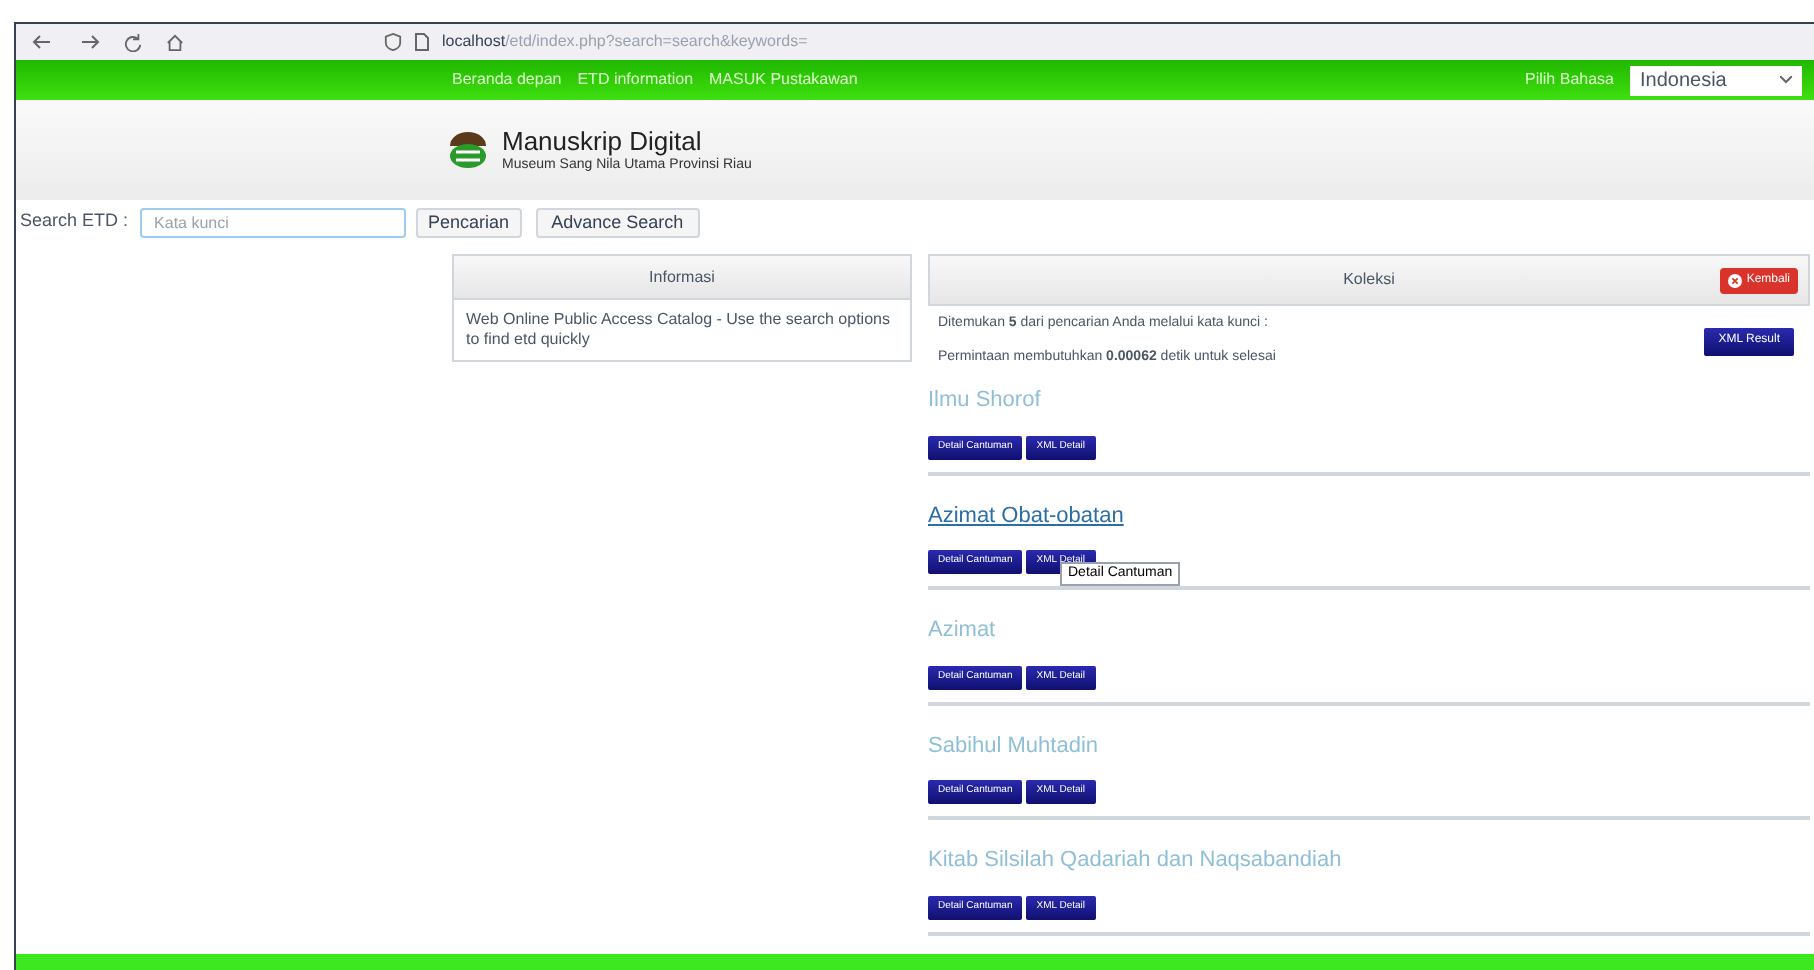  I want to click on site-title: Manuskrip Digital, so click(603, 141).